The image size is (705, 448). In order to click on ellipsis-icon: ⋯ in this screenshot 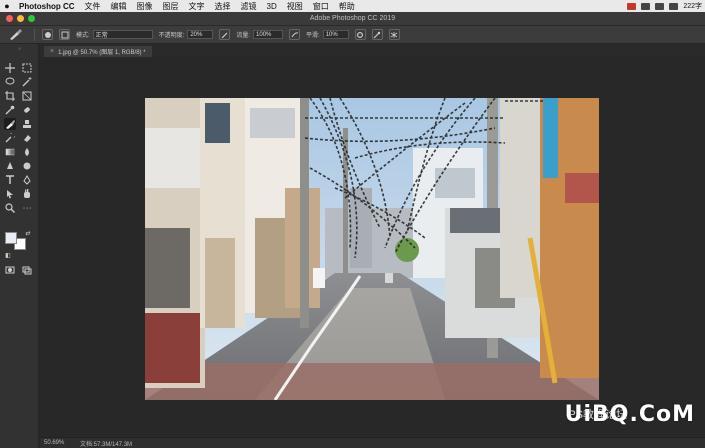, I will do `click(27, 207)`.